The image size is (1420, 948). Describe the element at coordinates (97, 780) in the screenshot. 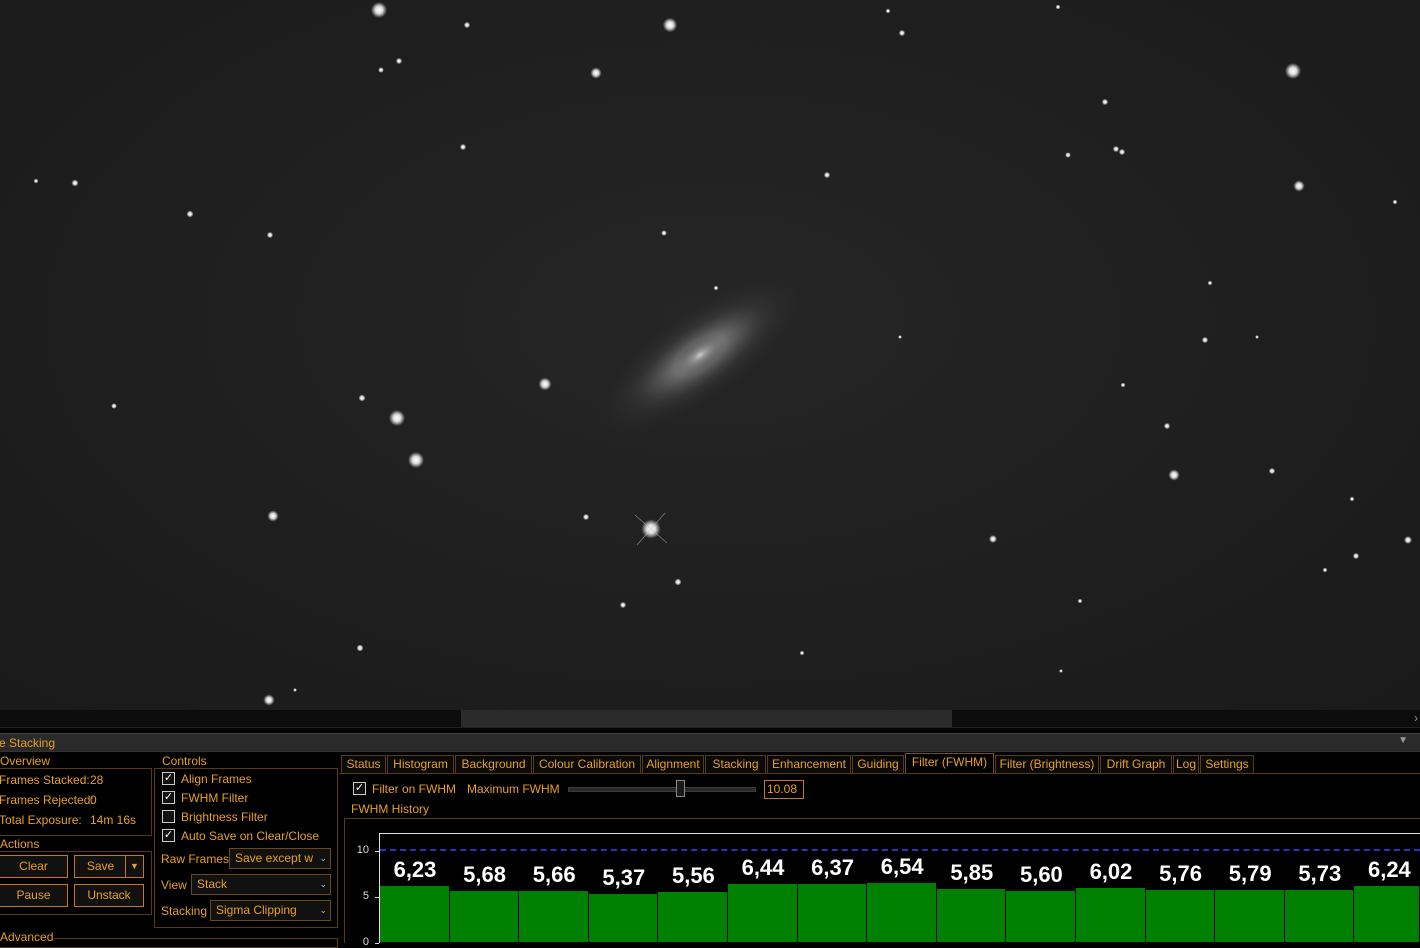

I see `frames-stacked-value: 28` at that location.